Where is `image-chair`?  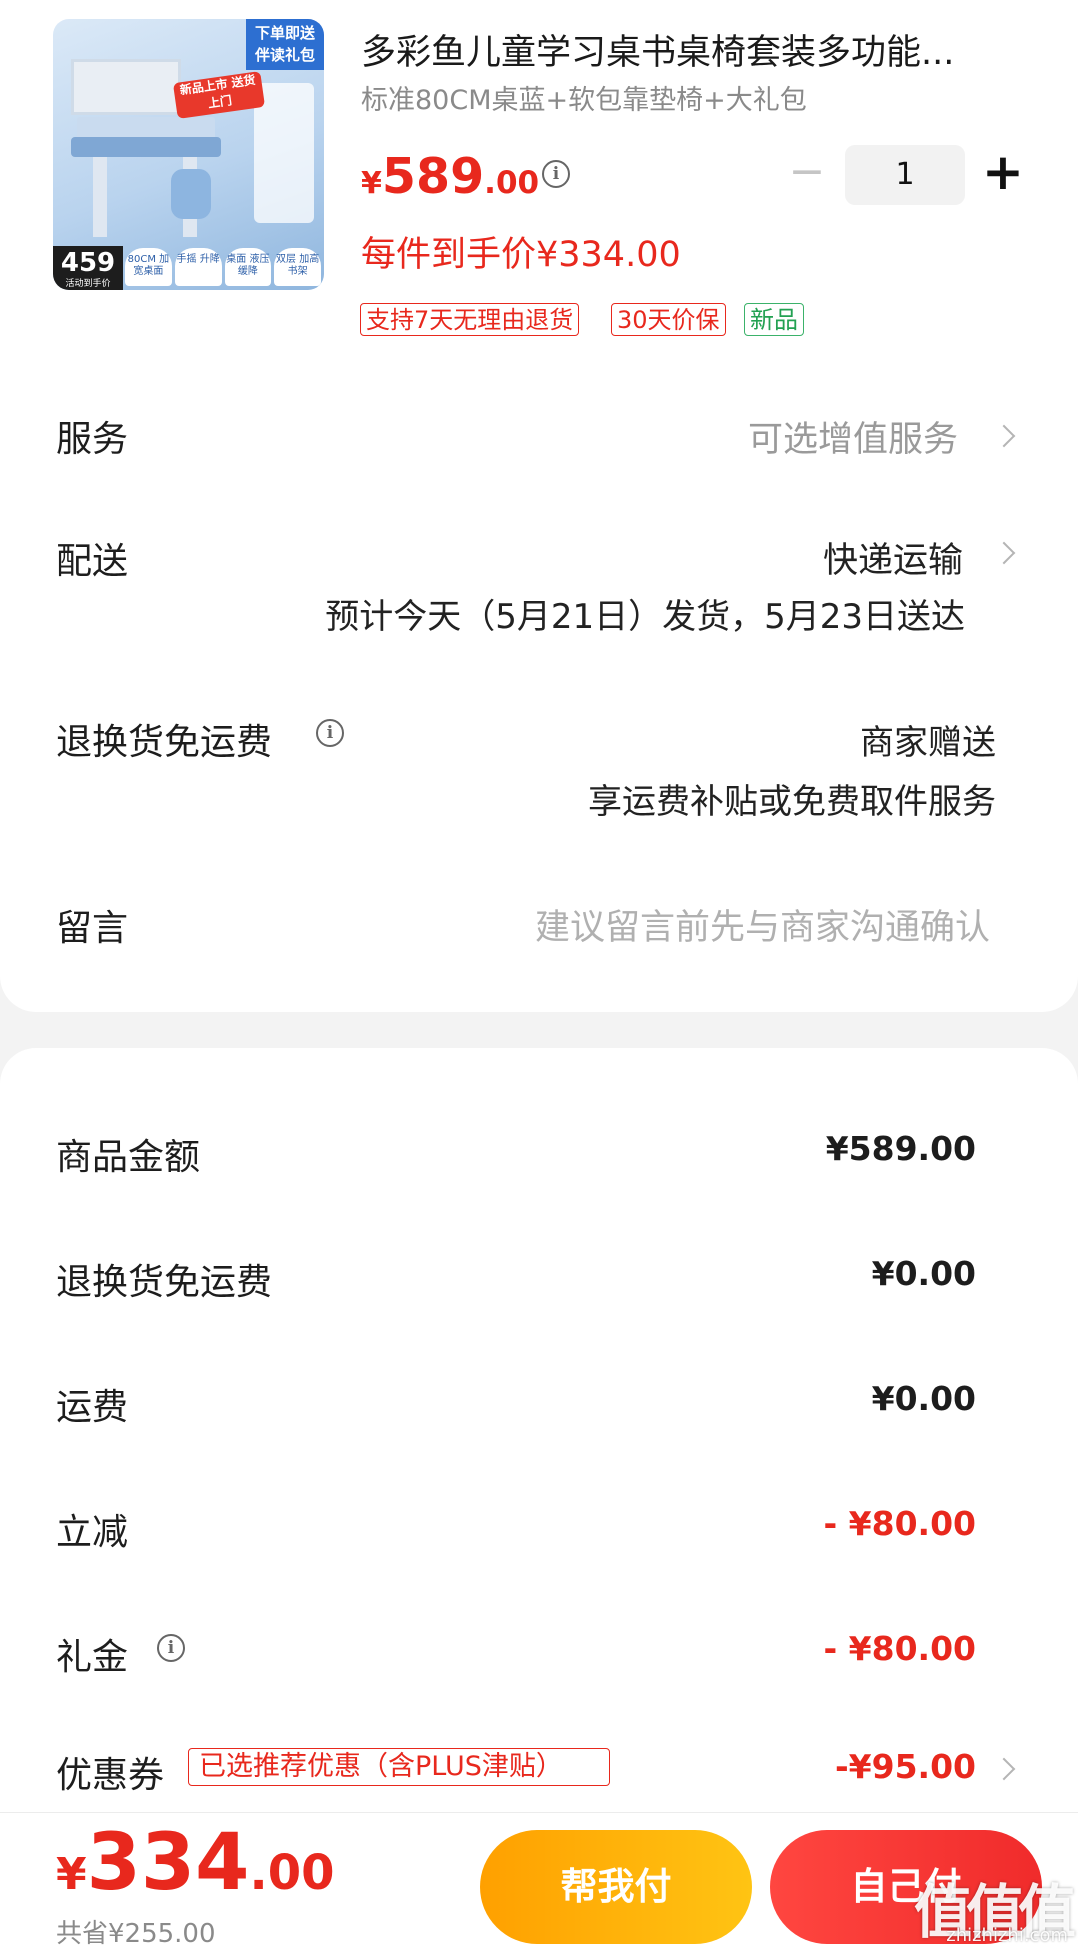
image-chair is located at coordinates (191, 194).